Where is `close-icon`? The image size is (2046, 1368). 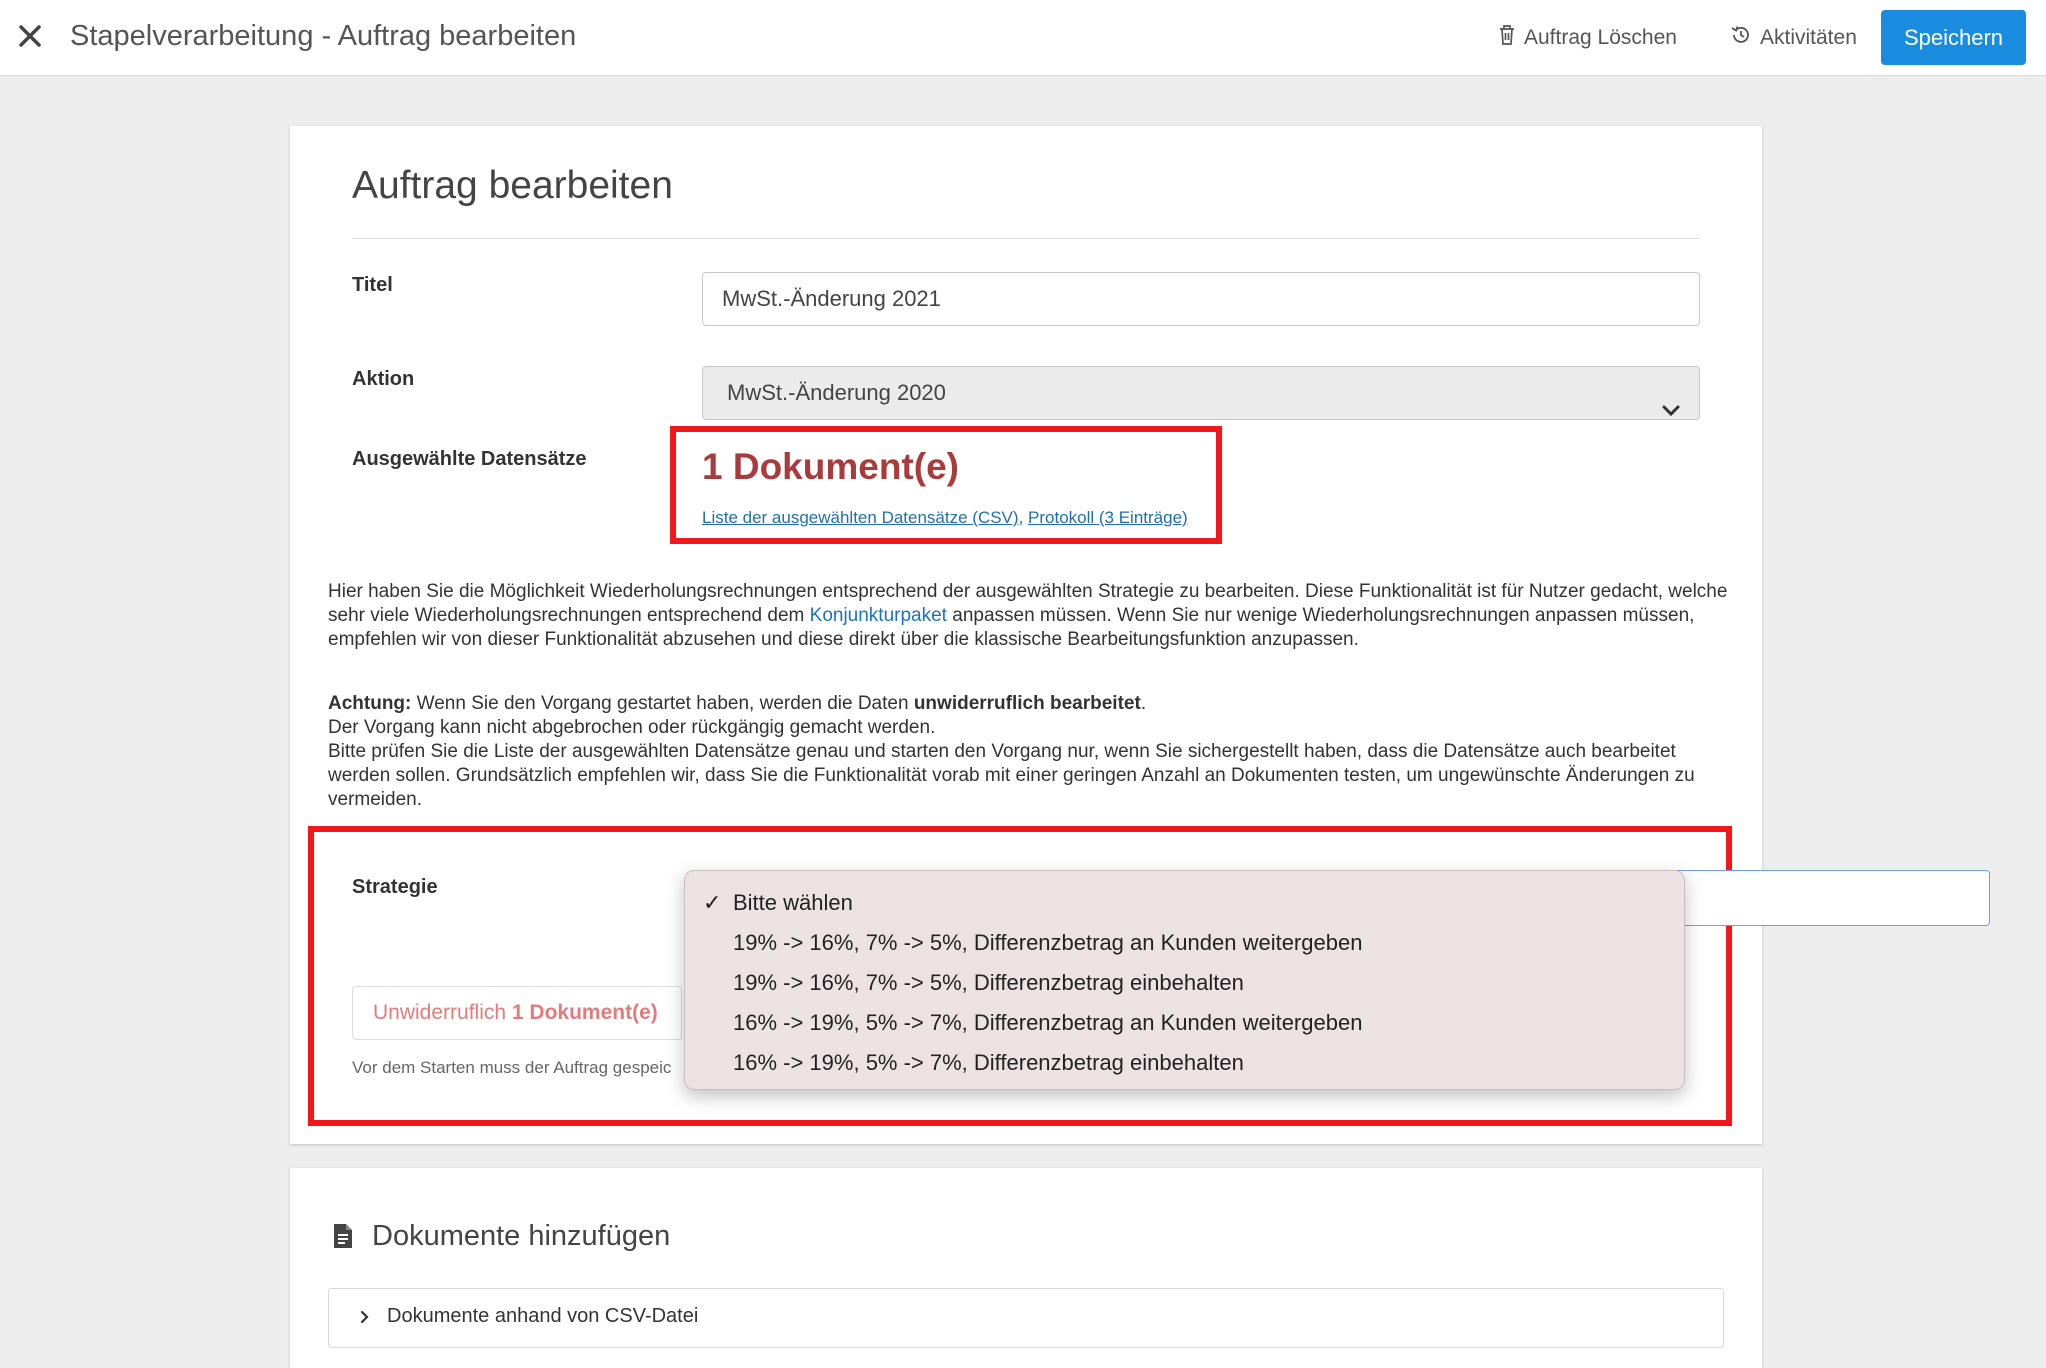 close-icon is located at coordinates (30, 36).